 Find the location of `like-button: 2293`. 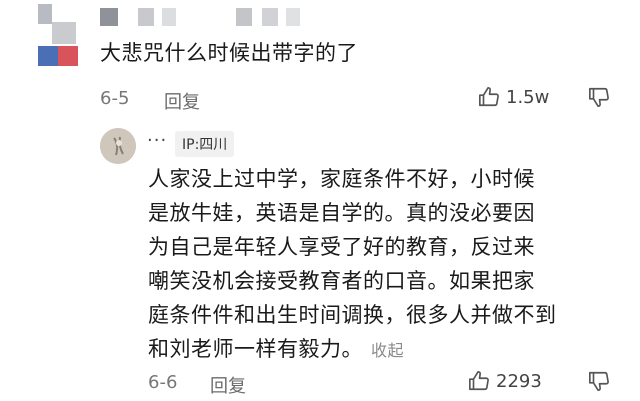

like-button: 2293 is located at coordinates (505, 381).